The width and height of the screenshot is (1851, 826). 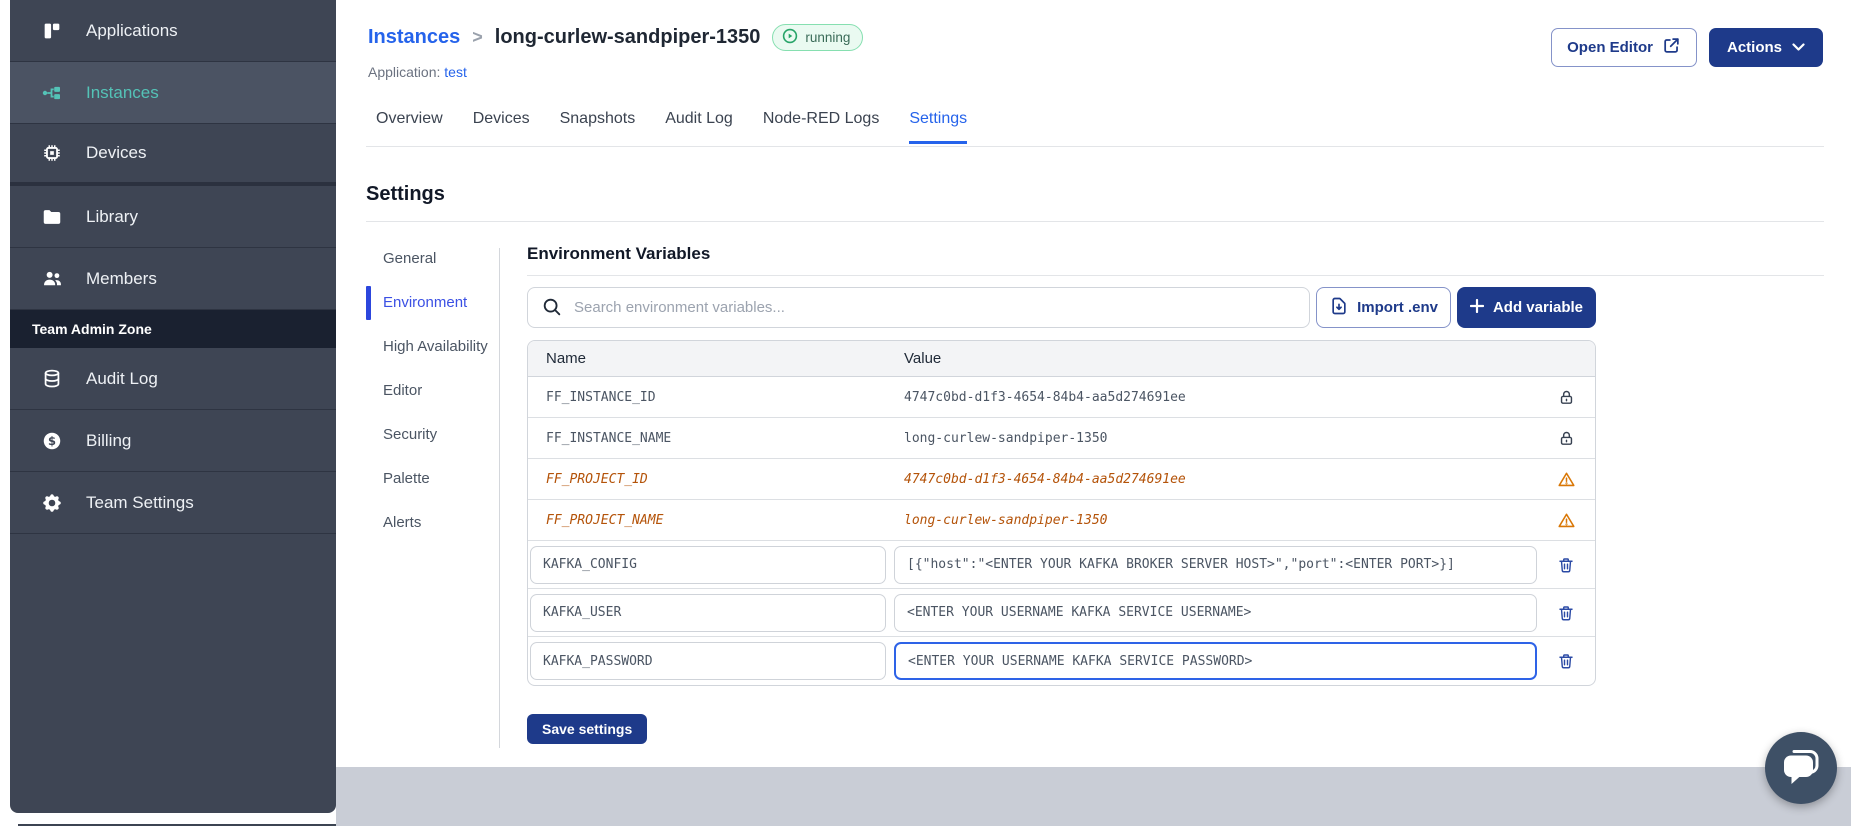 I want to click on settings-nav-alerts: Alerts, so click(x=439, y=523).